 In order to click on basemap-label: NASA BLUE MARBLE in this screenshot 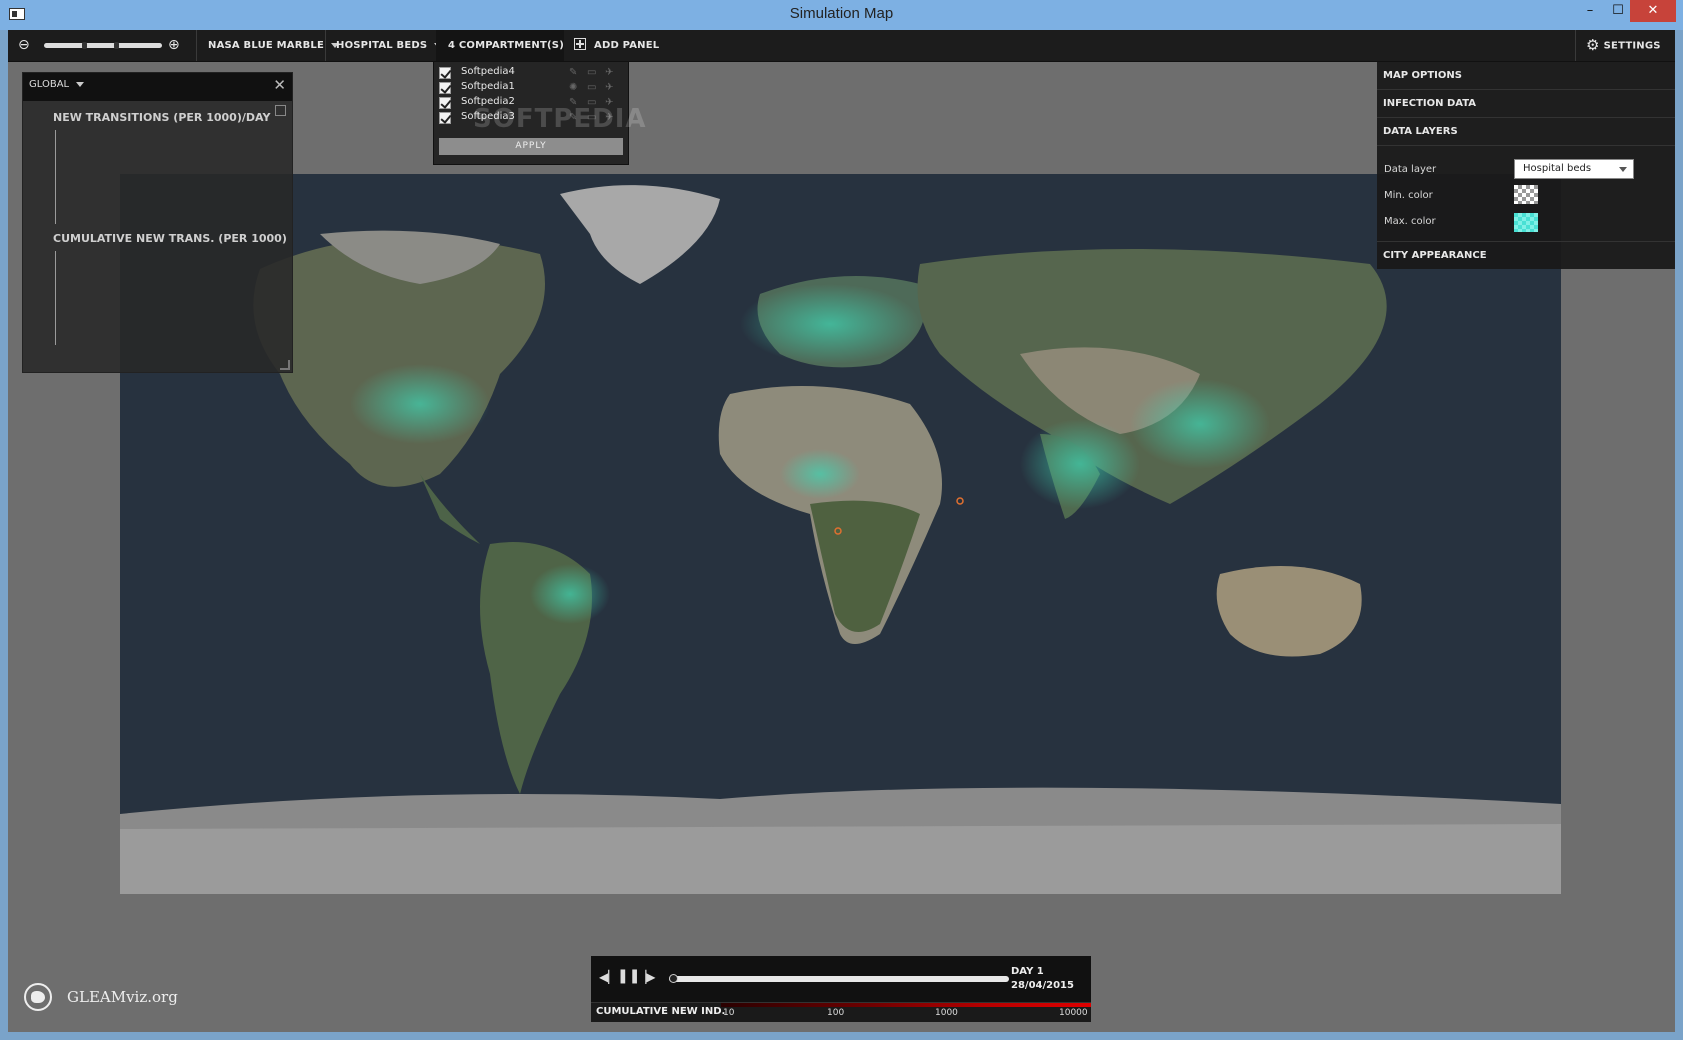, I will do `click(266, 45)`.